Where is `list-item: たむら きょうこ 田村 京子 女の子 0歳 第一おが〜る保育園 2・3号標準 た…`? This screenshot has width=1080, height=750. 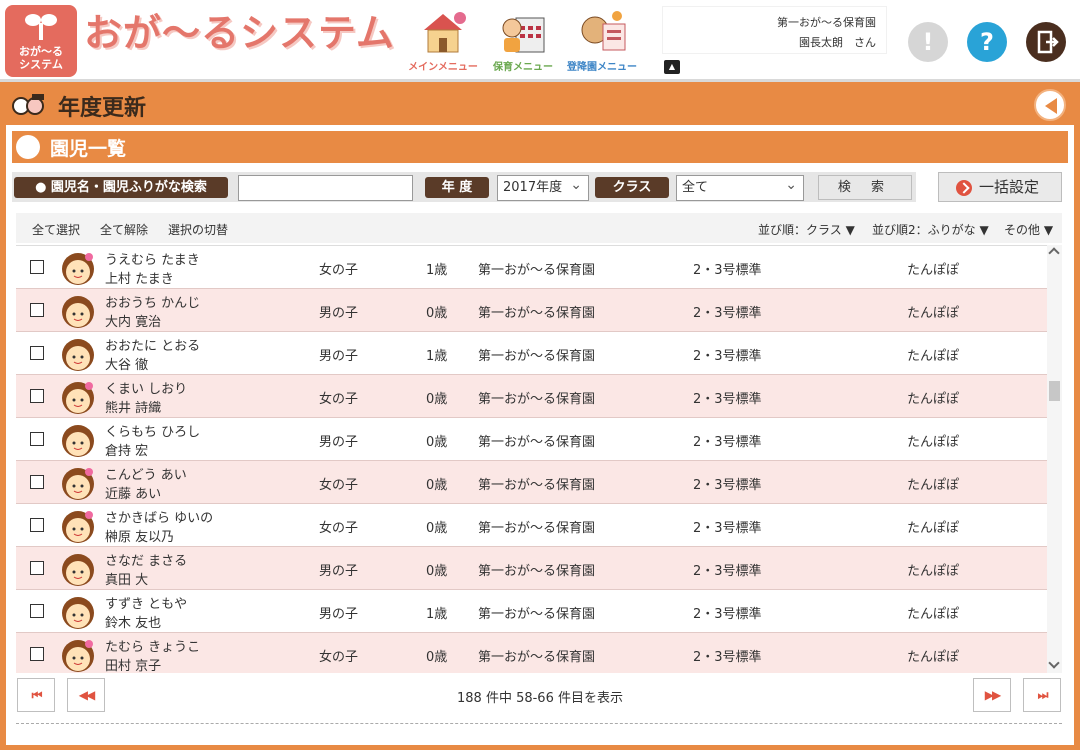 list-item: たむら きょうこ 田村 京子 女の子 0歳 第一おが〜る保育園 2・3号標準 た… is located at coordinates (531, 653).